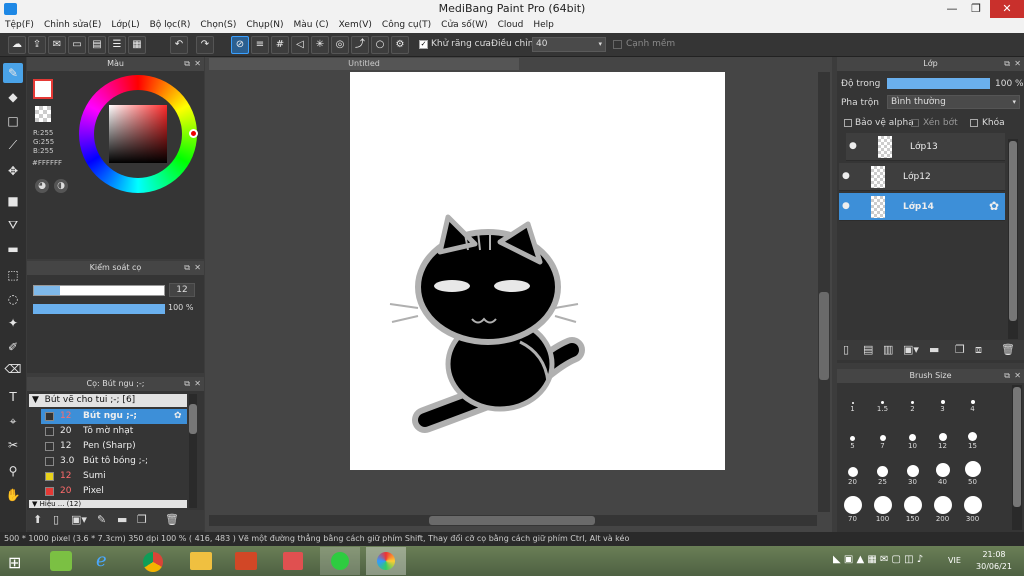  Describe the element at coordinates (114, 446) in the screenshot. I see `brush-item: 12 Pen (Sharp)` at that location.